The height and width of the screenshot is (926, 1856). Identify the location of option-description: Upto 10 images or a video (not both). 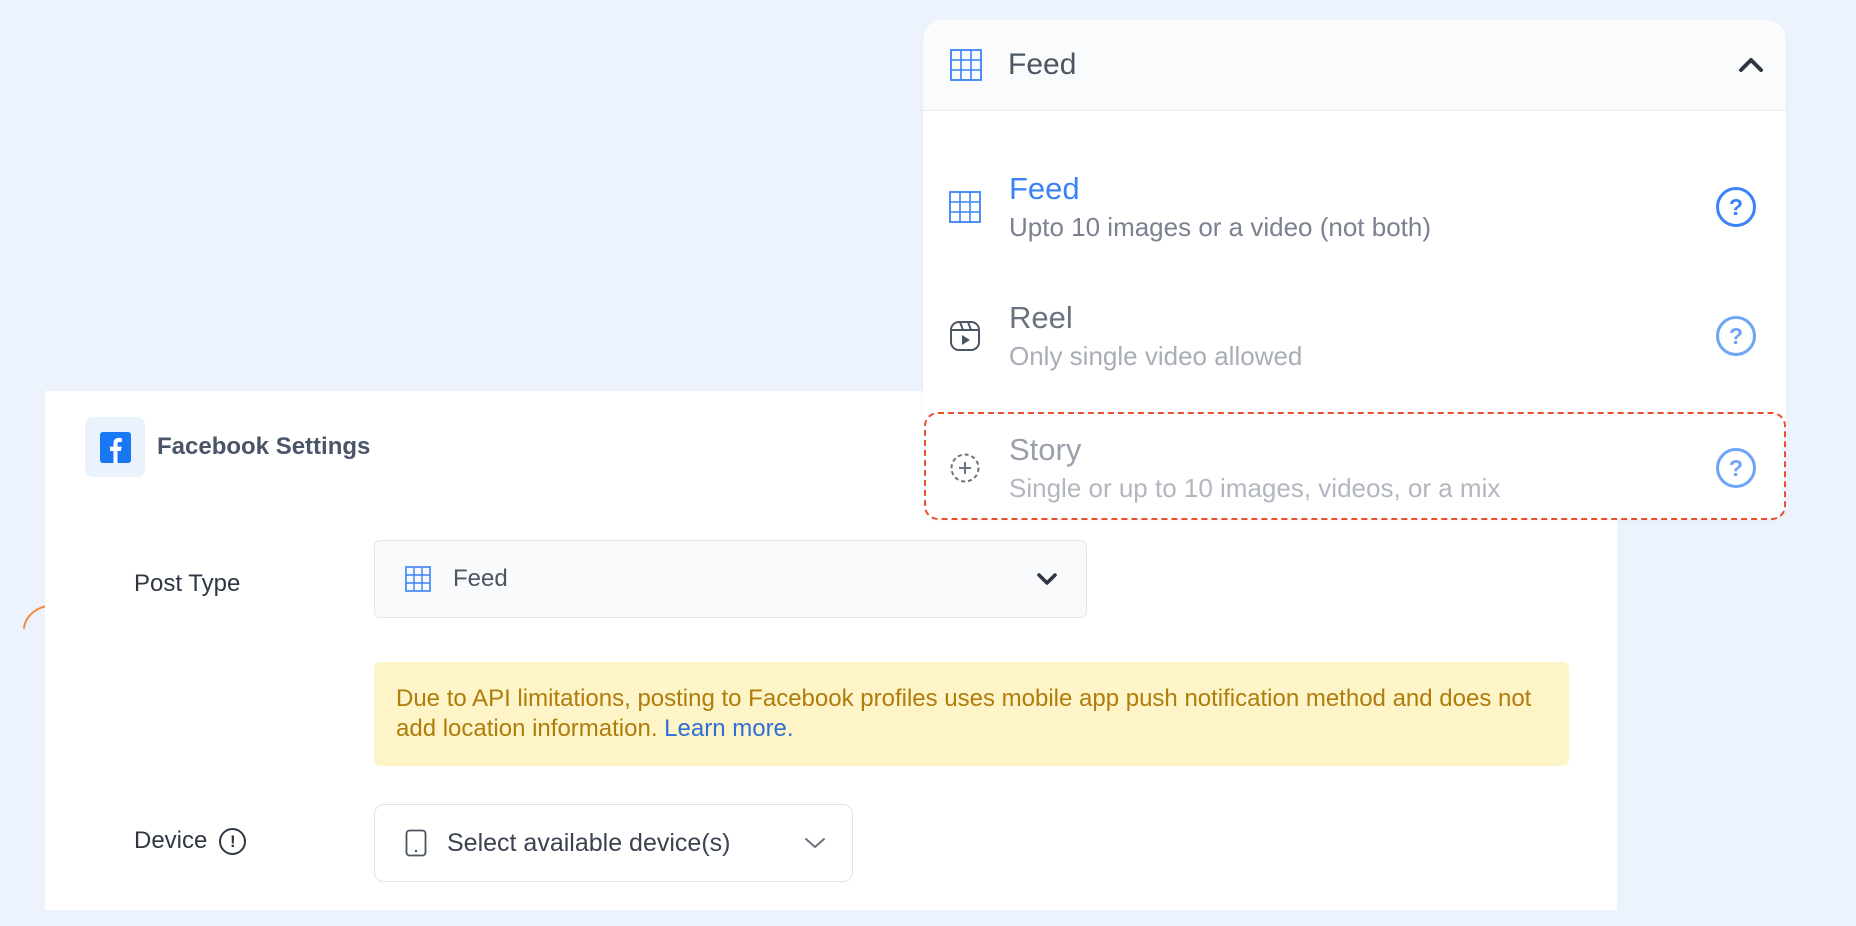
(1220, 227).